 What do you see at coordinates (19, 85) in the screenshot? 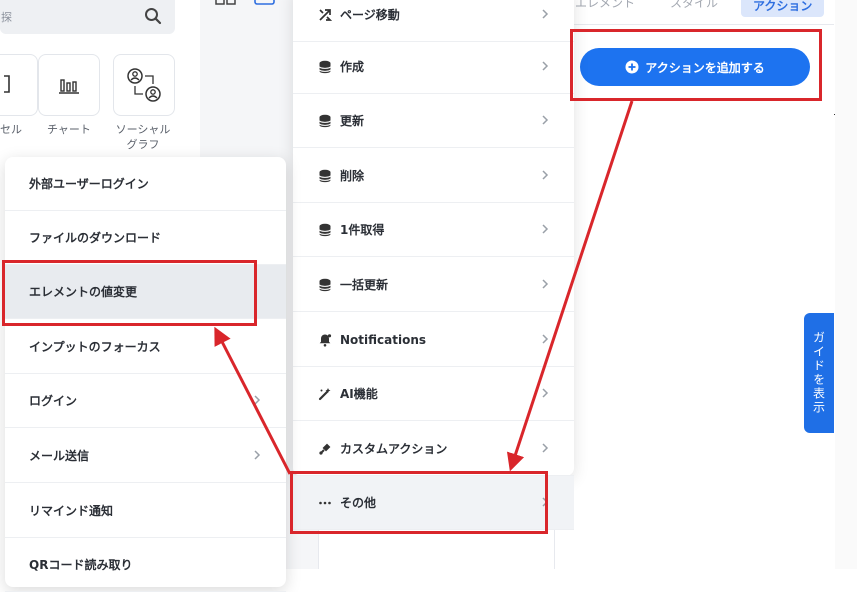
I see `cell-tile` at bounding box center [19, 85].